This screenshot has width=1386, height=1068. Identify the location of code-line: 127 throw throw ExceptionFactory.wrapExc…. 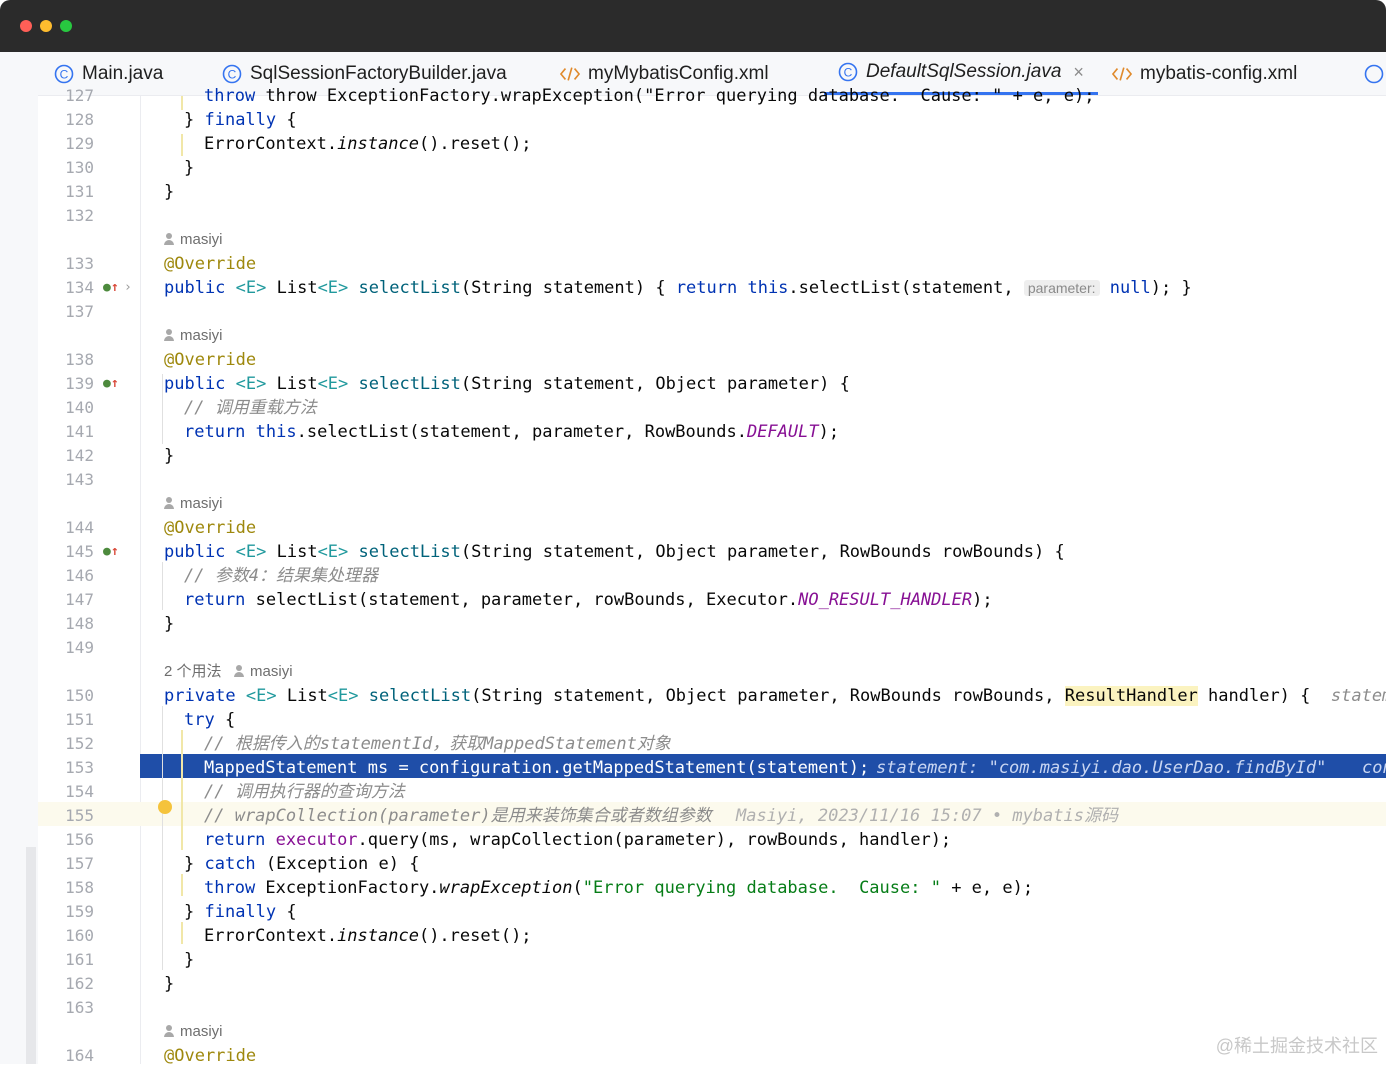
(693, 96).